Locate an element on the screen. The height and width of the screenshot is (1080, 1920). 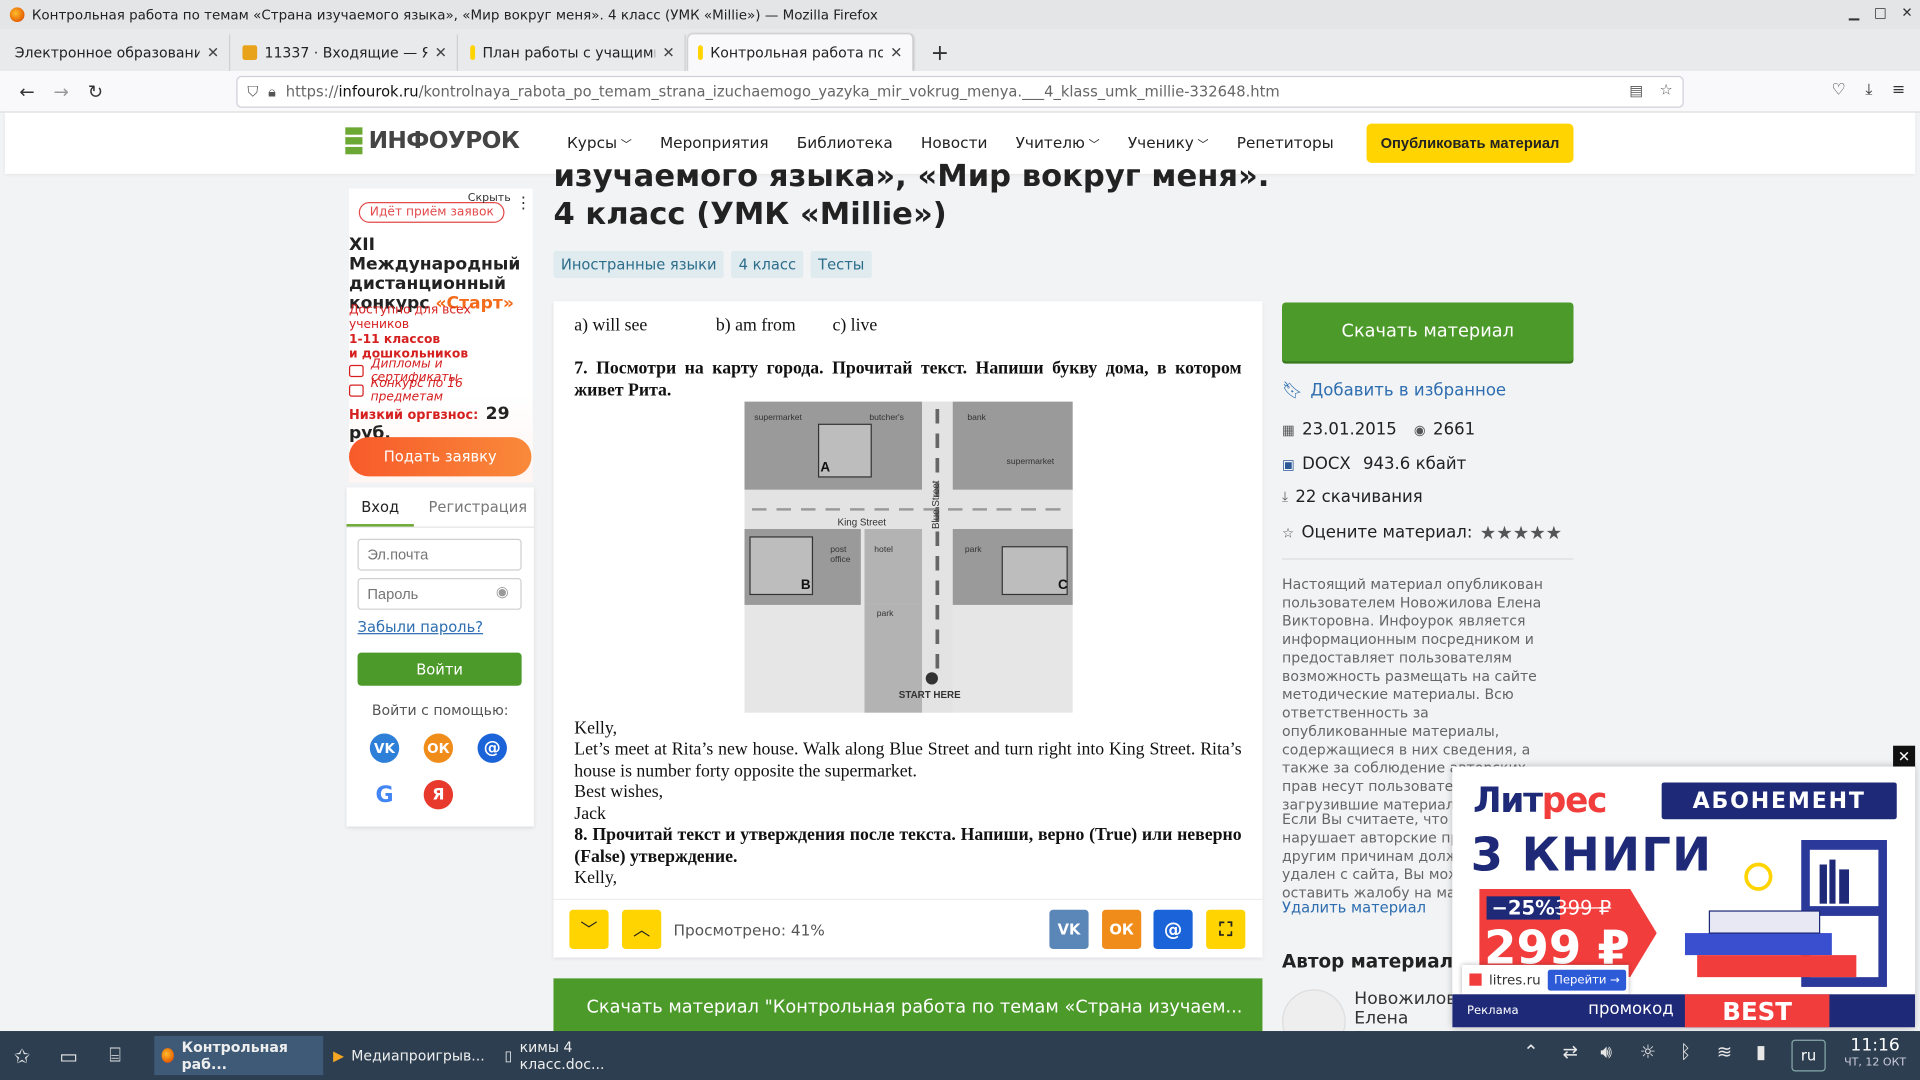
close-icon: ✕ is located at coordinates (1906, 13).